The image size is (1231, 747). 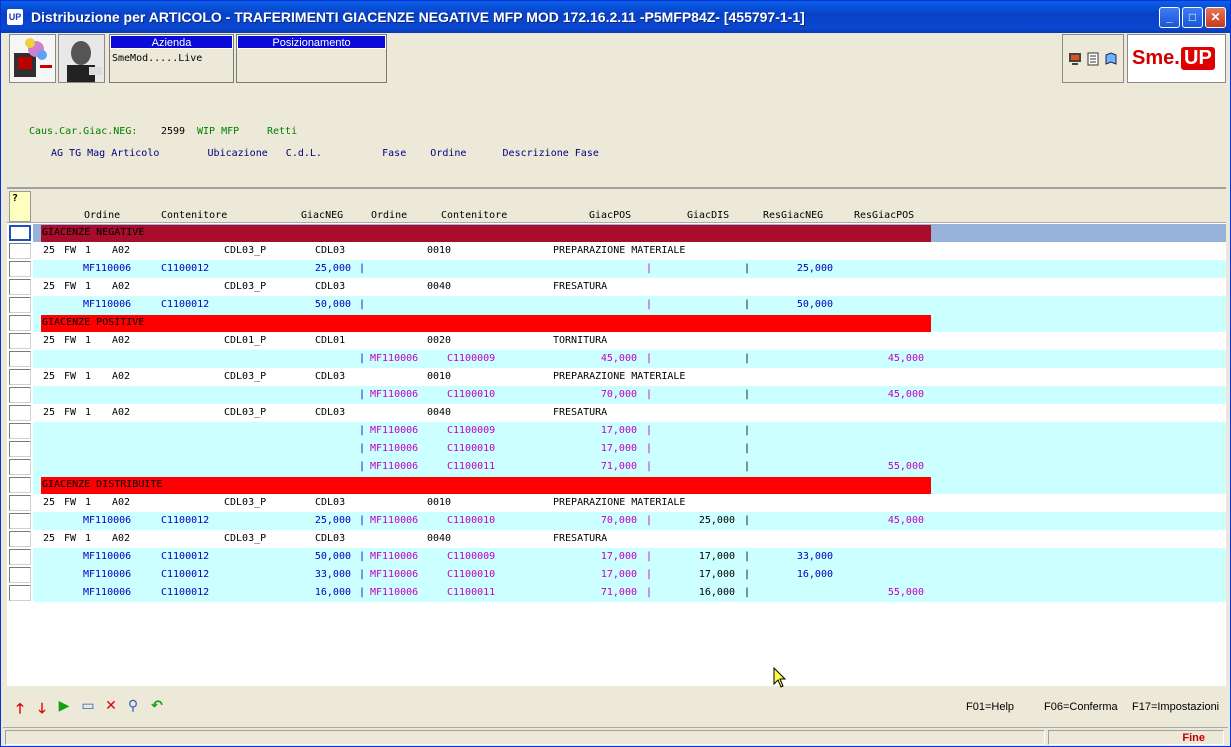 I want to click on cell-cdl: CDL03, so click(x=330, y=538).